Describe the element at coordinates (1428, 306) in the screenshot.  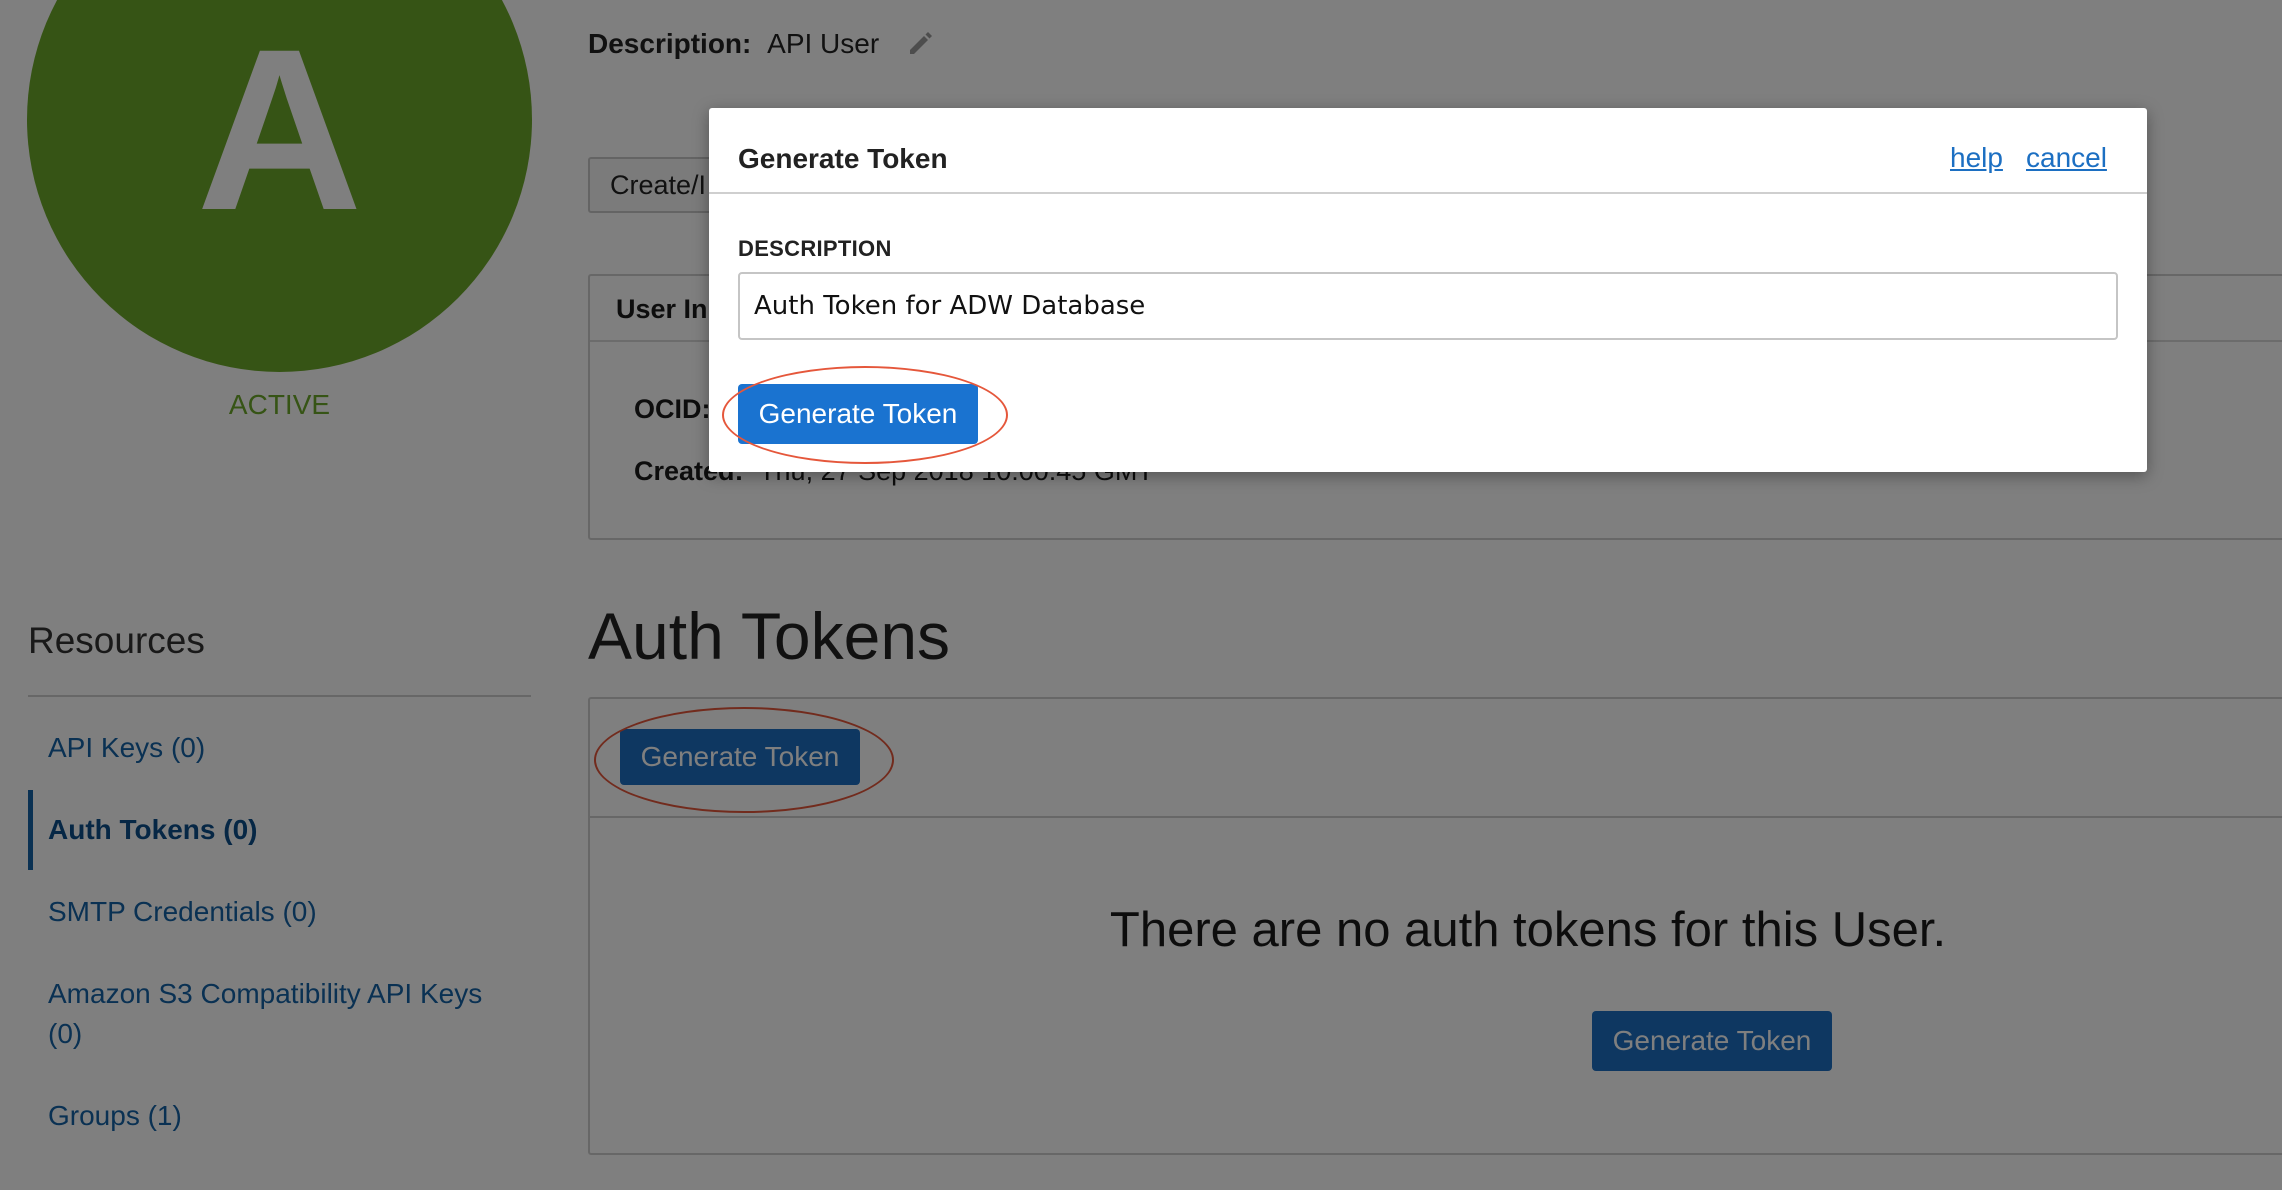
I see `description-input` at that location.